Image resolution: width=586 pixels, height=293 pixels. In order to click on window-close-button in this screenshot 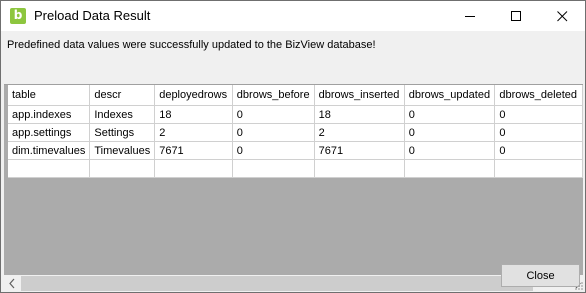, I will do `click(562, 16)`.